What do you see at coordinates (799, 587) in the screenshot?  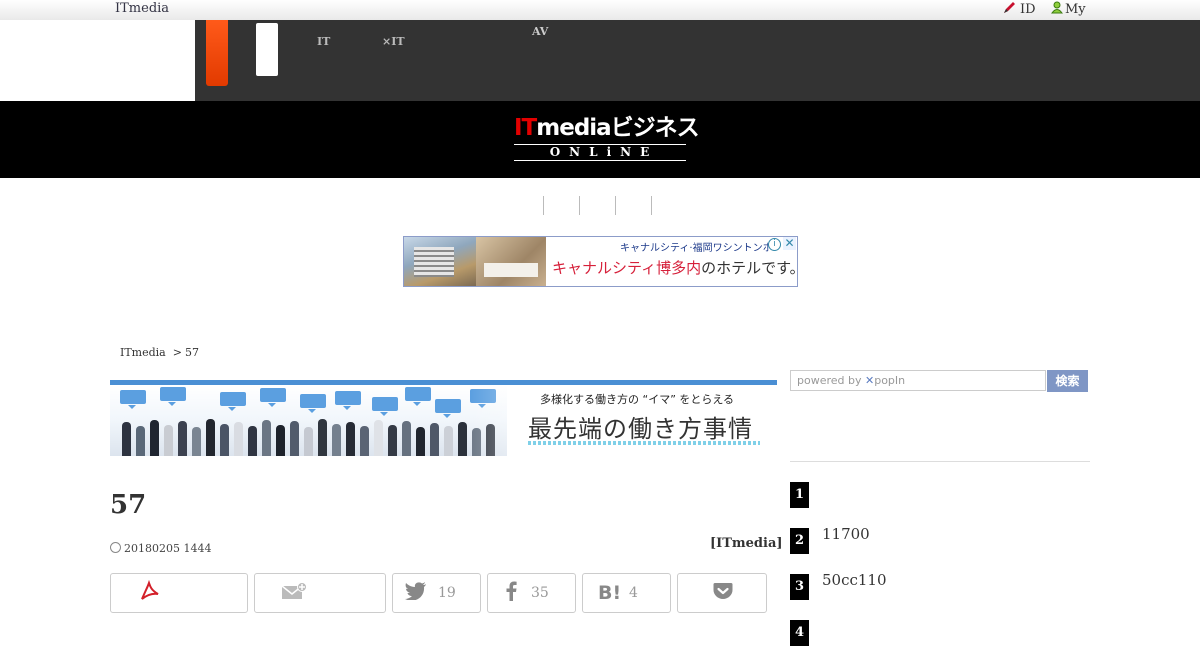 I see `ranking-number: 3` at bounding box center [799, 587].